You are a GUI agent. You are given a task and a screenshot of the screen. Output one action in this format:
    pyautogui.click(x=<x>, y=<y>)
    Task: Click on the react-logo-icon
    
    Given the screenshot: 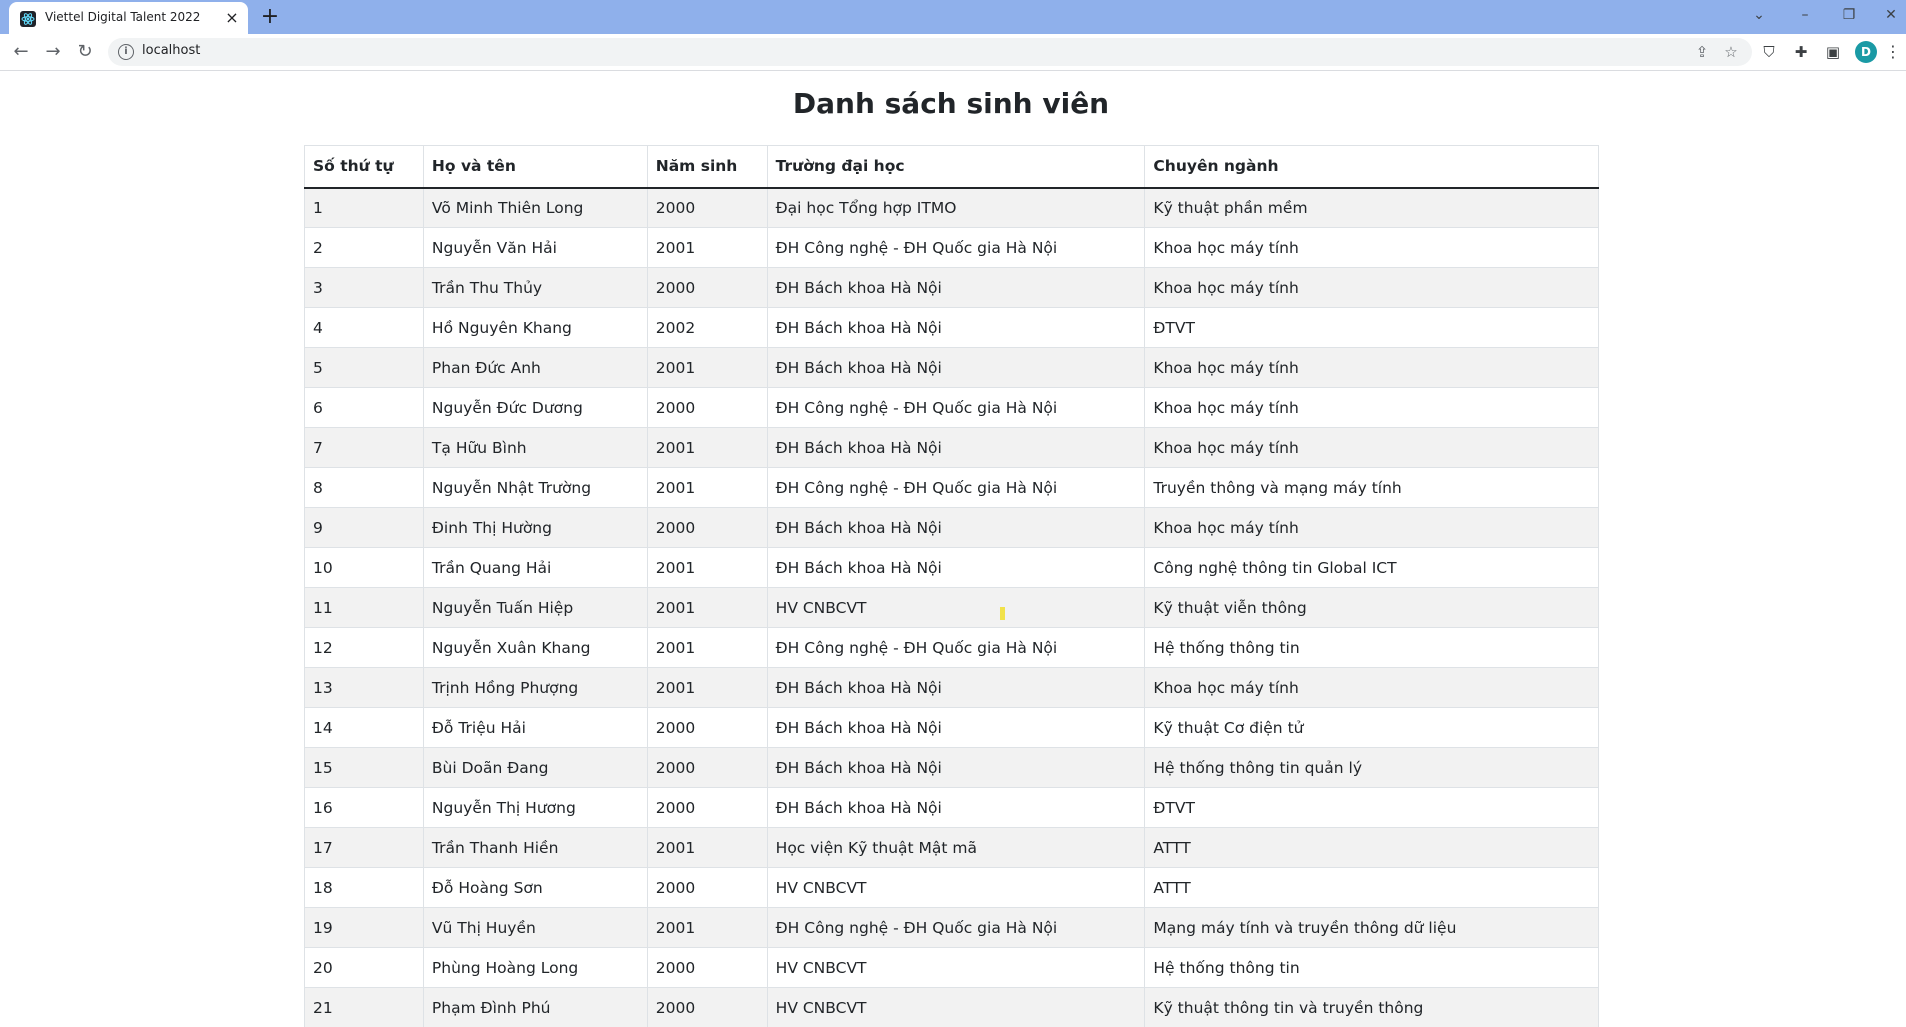 What is the action you would take?
    pyautogui.click(x=28, y=19)
    